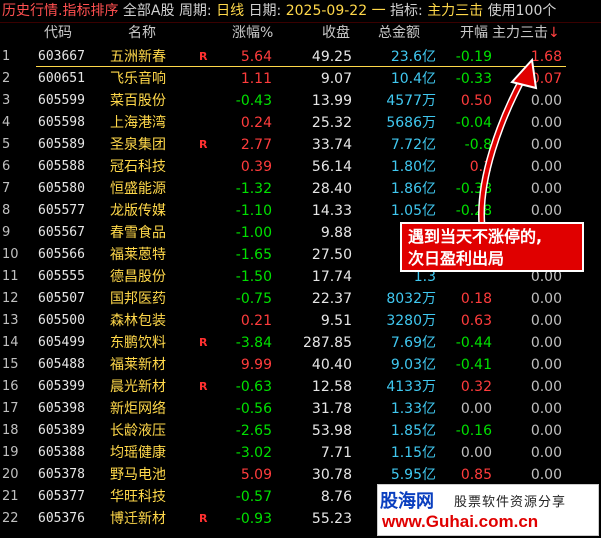 The image size is (601, 538). Describe the element at coordinates (474, 33) in the screenshot. I see `column-header-open: 开幅` at that location.